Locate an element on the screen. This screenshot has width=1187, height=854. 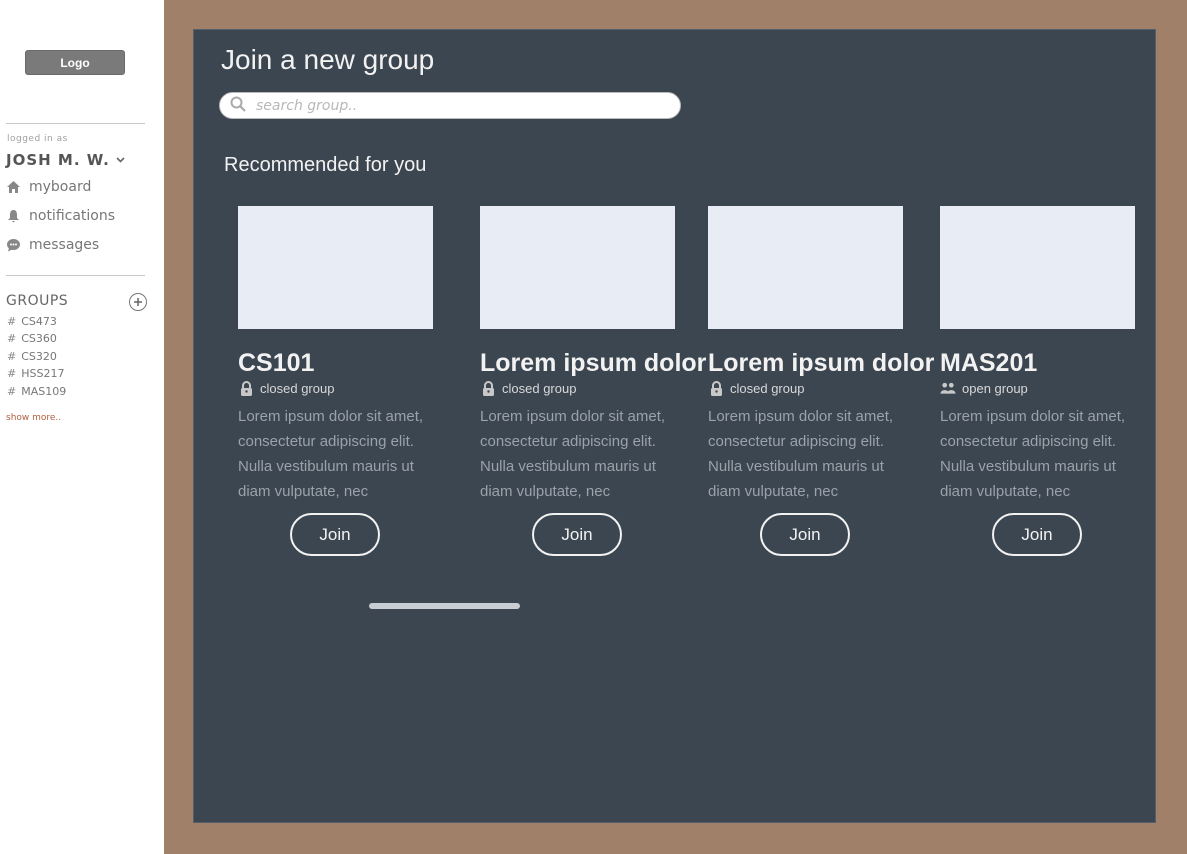
groups-heading: GROUPS is located at coordinates (37, 301).